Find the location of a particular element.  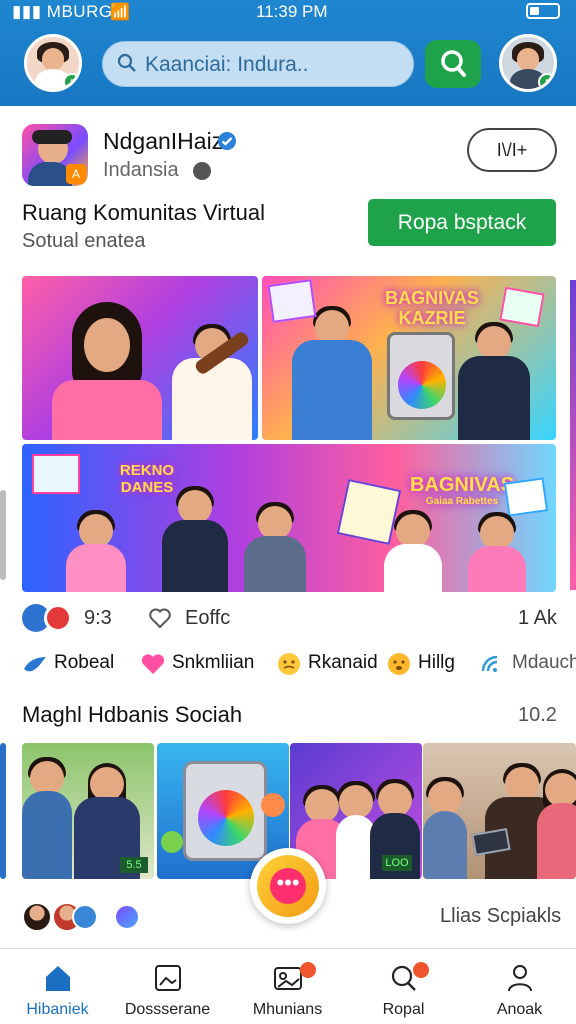

section-title: Maghl Hdbanis Sociah is located at coordinates (132, 714).